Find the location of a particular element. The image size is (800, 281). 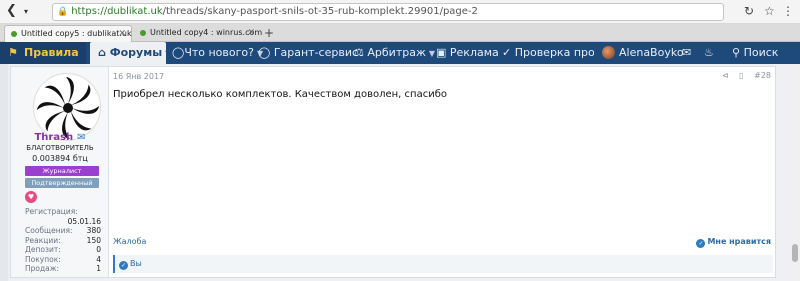

nav-forums: ⌂ Форумы ▼ is located at coordinates (130, 53).